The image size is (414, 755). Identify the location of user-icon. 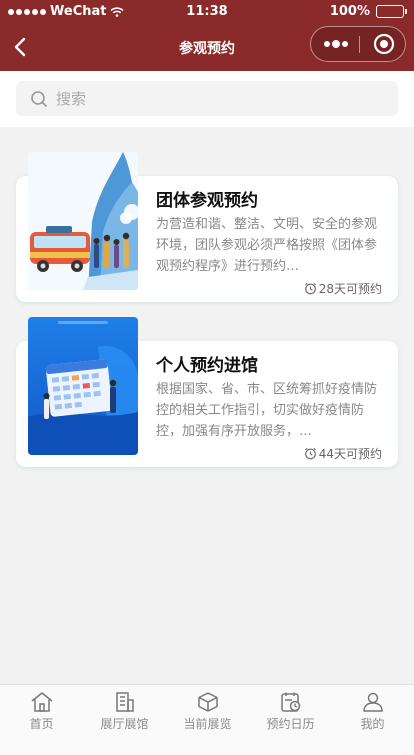
(372, 702).